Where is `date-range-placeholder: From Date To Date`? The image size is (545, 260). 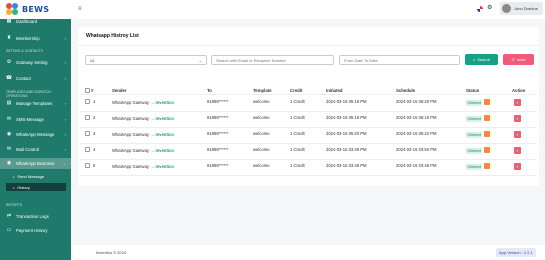 date-range-placeholder: From Date To Date is located at coordinates (361, 60).